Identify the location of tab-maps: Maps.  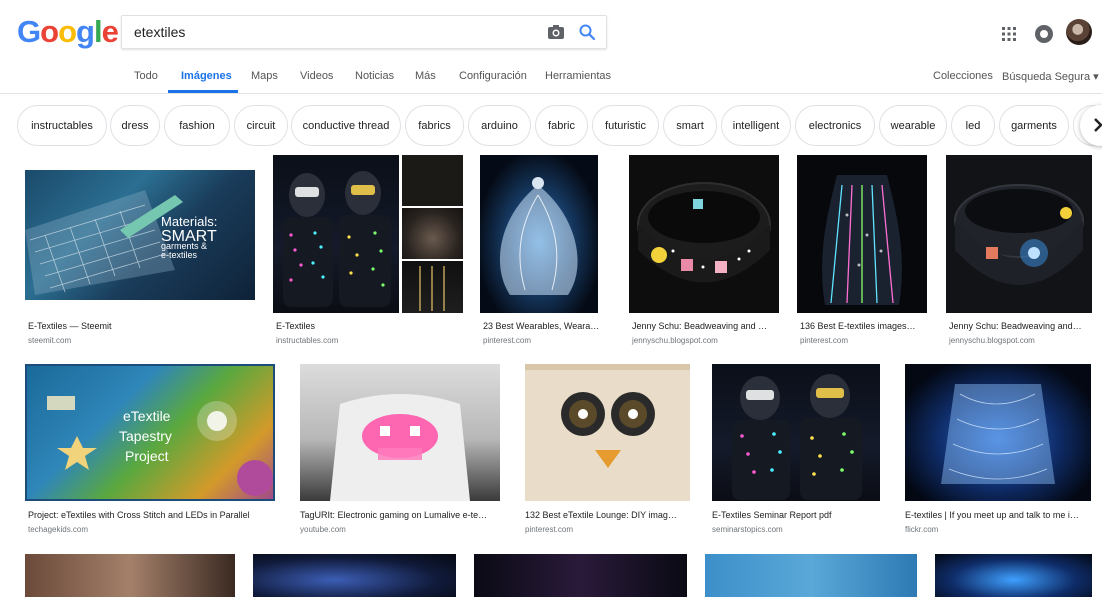
(264, 76).